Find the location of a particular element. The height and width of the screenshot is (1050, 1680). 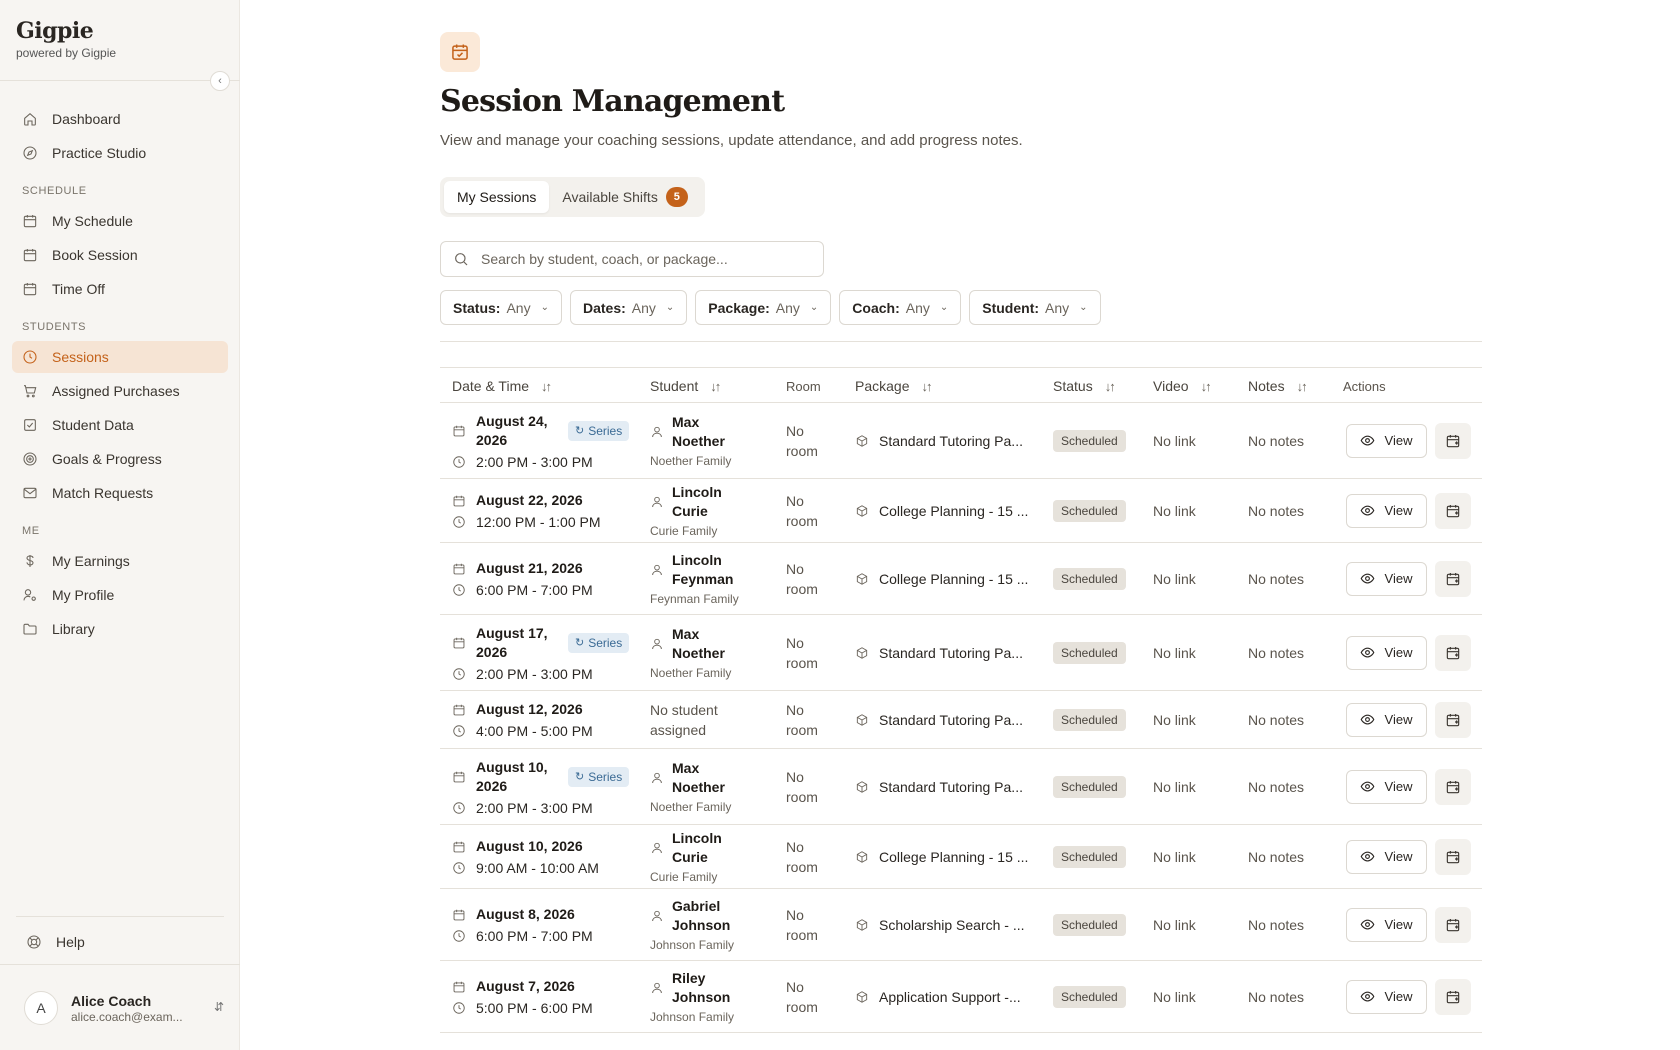

family-name: Johnson Family is located at coordinates (692, 945).